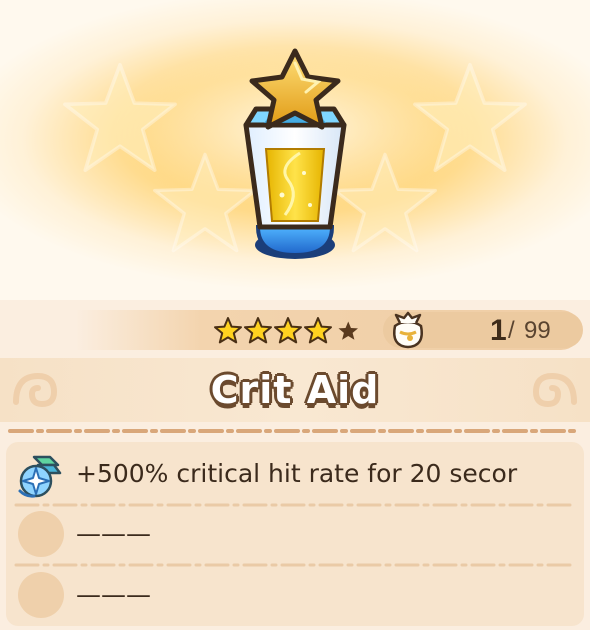  I want to click on inventory-current-count: 1, so click(498, 330).